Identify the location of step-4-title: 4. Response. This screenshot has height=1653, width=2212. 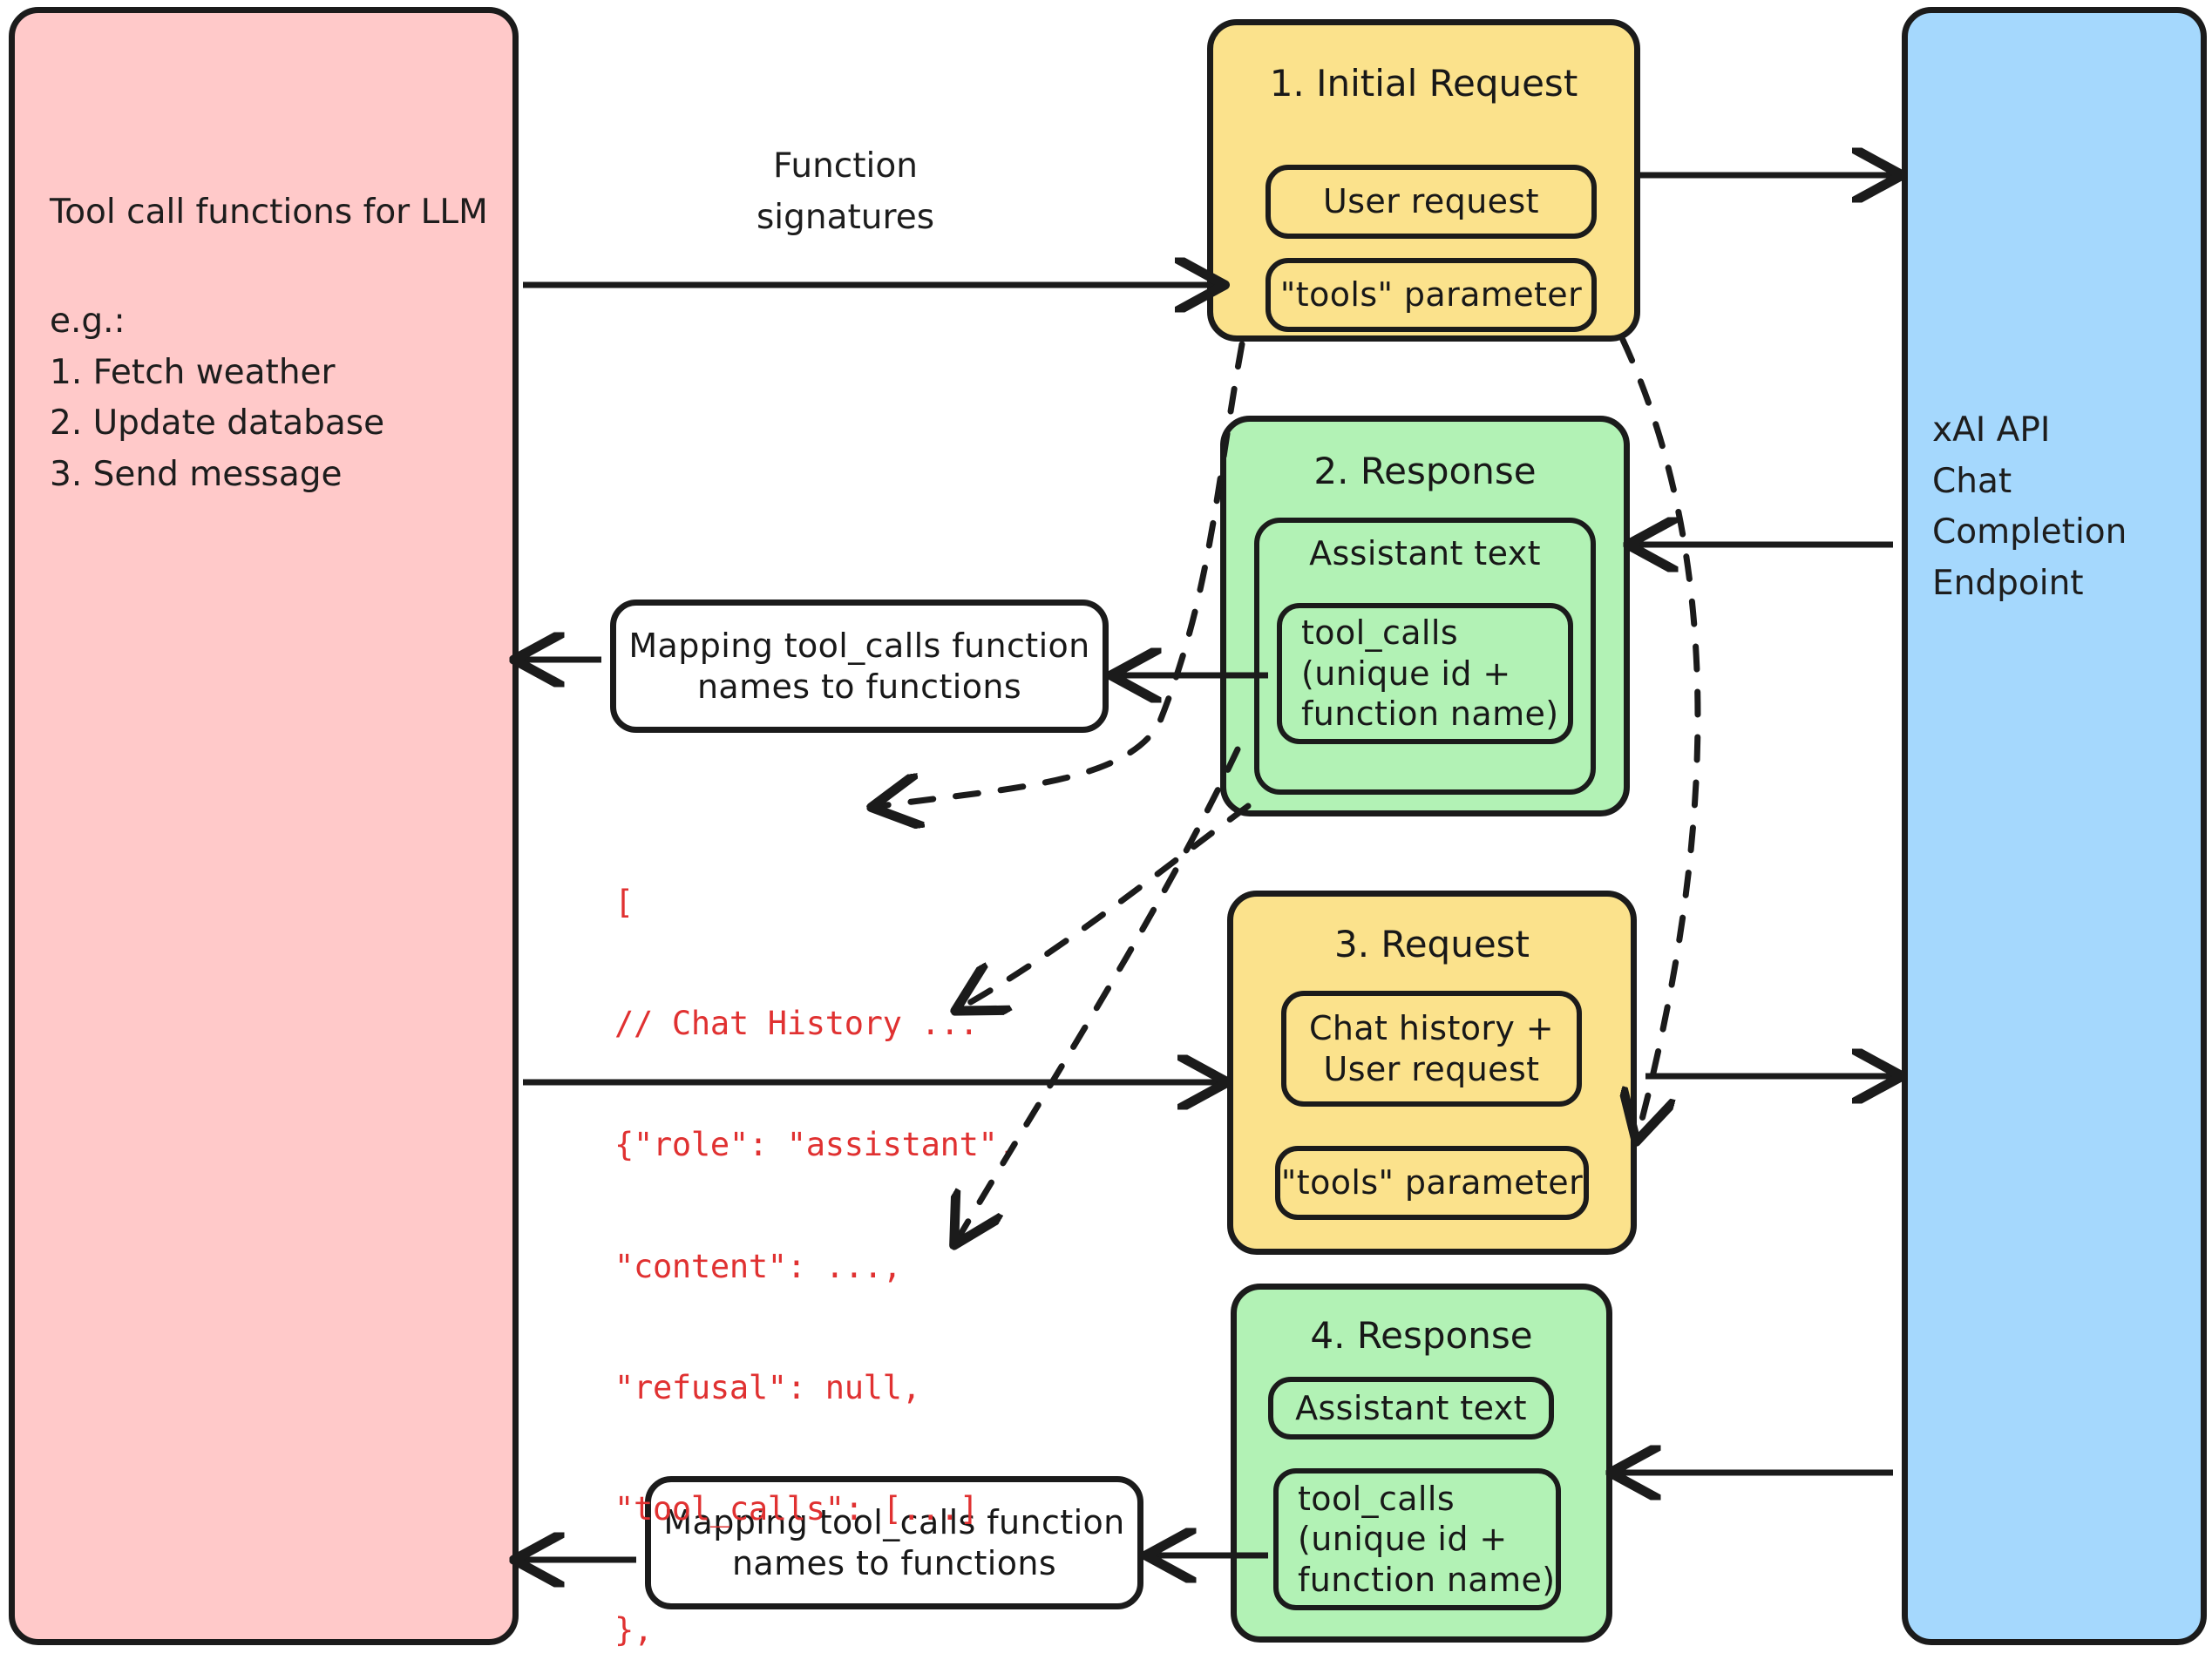
(1421, 1335).